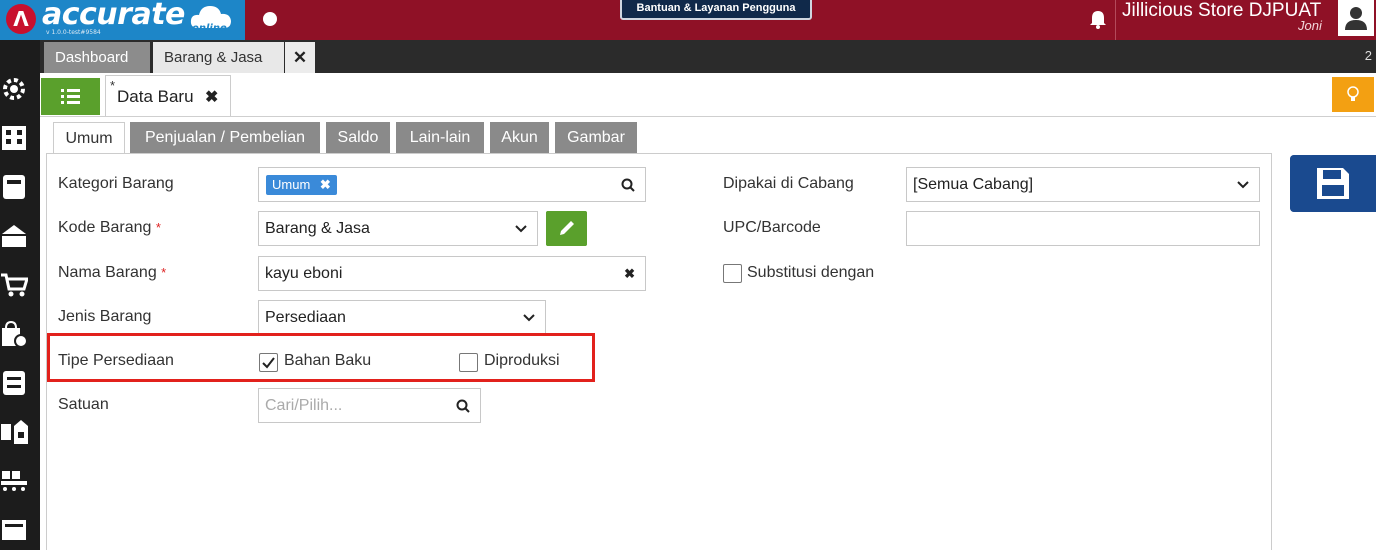  What do you see at coordinates (209, 28) in the screenshot?
I see `logo-online: online` at bounding box center [209, 28].